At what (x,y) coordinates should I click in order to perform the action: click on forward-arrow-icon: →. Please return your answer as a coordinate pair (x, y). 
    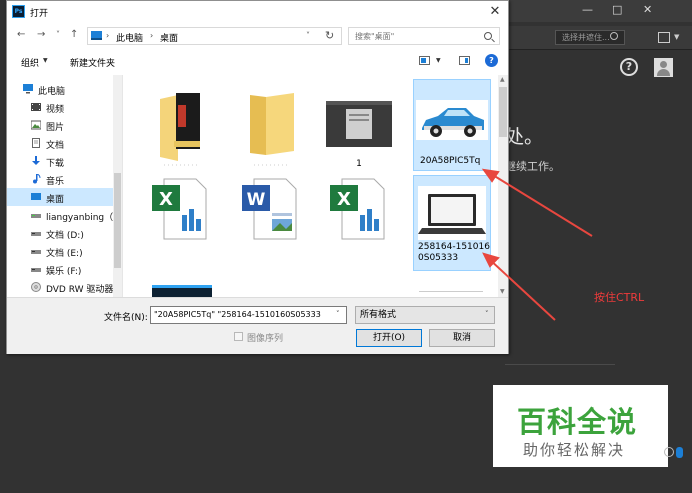
    Looking at the image, I should click on (41, 35).